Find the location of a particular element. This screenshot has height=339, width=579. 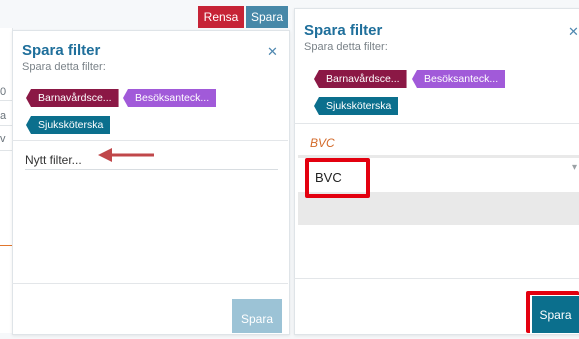

background-text-fragment: v is located at coordinates (3, 139).